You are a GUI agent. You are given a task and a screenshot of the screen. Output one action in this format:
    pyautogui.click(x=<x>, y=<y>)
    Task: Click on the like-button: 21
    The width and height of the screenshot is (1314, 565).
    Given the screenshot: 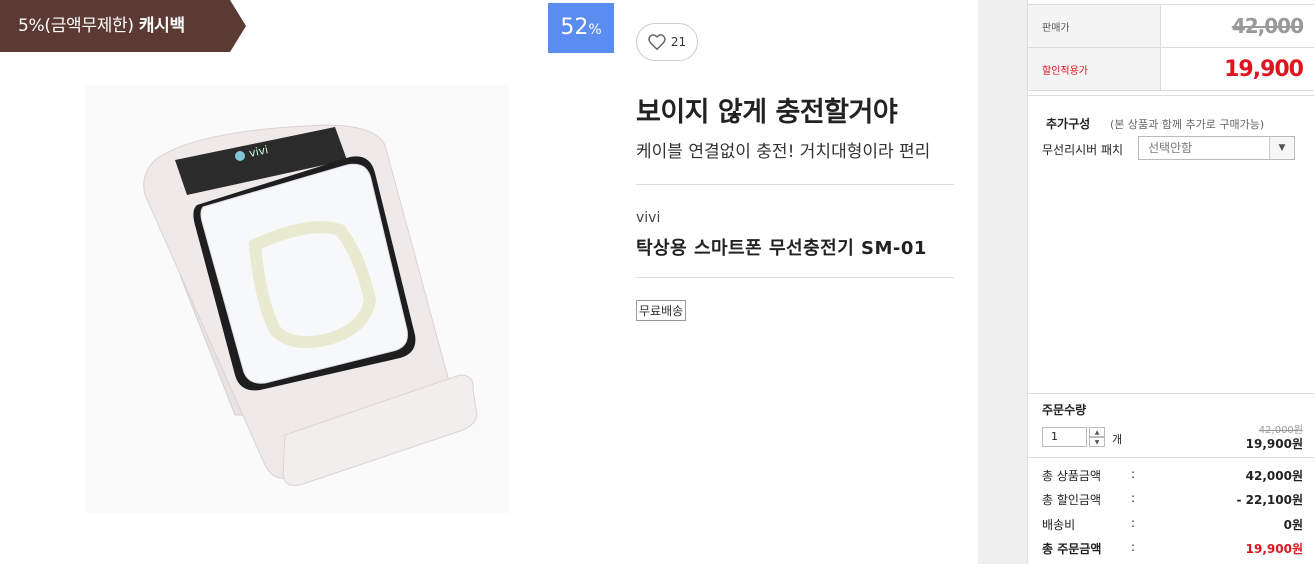 What is the action you would take?
    pyautogui.click(x=667, y=42)
    